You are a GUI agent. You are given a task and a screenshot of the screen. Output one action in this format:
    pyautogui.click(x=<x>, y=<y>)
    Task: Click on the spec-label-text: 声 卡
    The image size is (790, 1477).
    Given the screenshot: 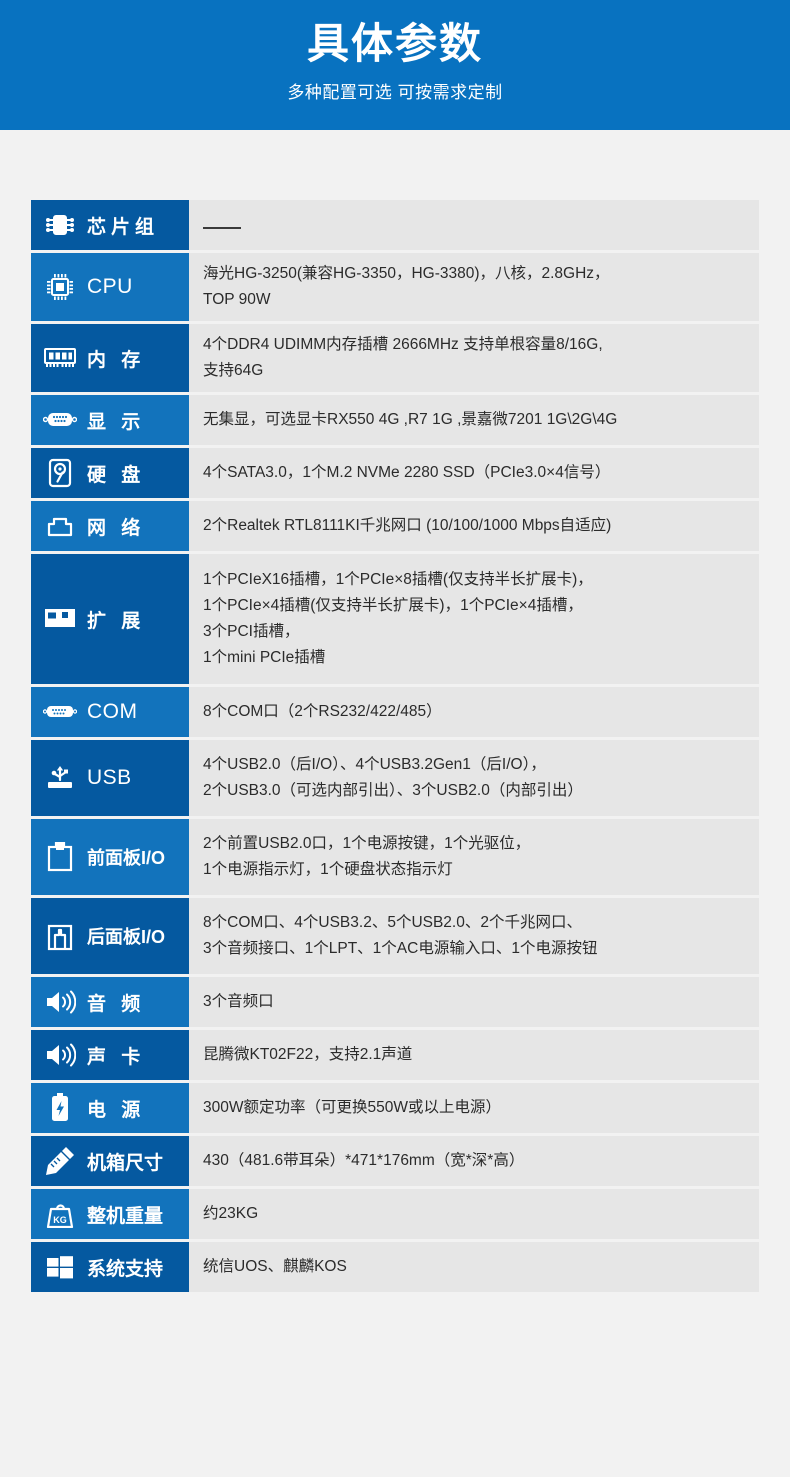 What is the action you would take?
    pyautogui.click(x=116, y=1057)
    